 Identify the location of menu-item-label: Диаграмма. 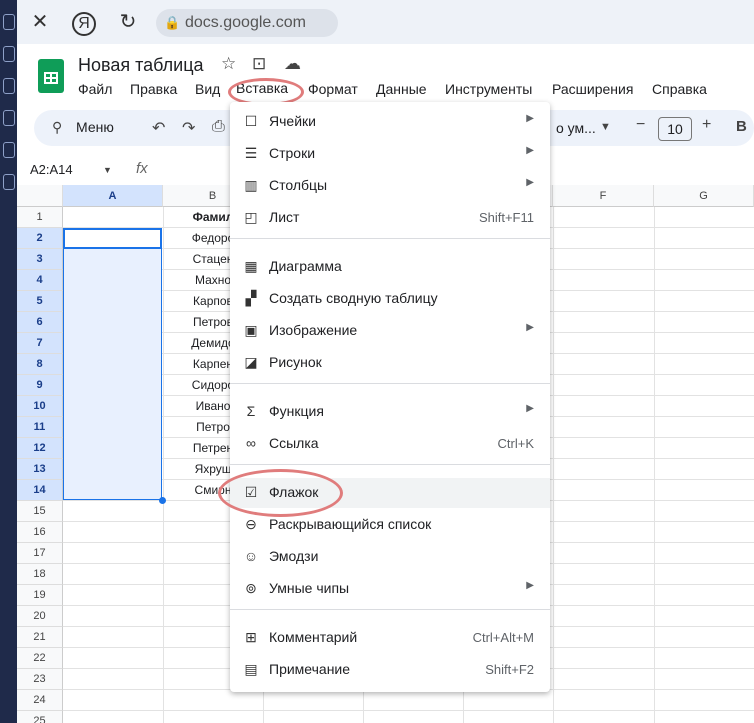
(305, 266).